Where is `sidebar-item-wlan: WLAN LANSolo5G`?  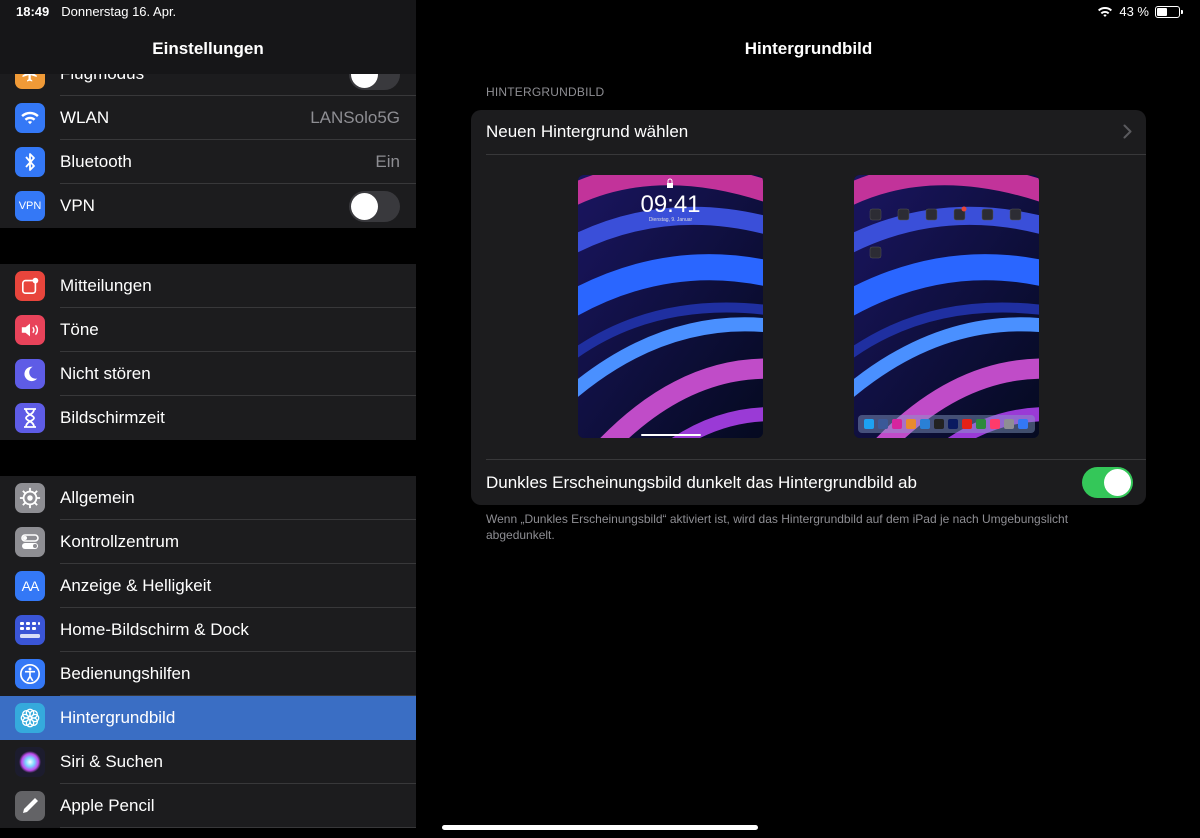
sidebar-item-wlan: WLAN LANSolo5G is located at coordinates (208, 118).